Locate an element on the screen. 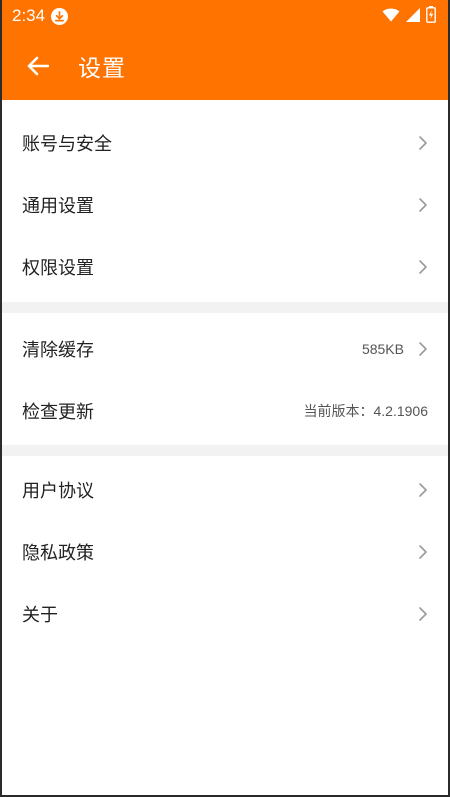 Image resolution: width=450 pixels, height=797 pixels. settings-item-label: 用户协议 is located at coordinates (58, 491).